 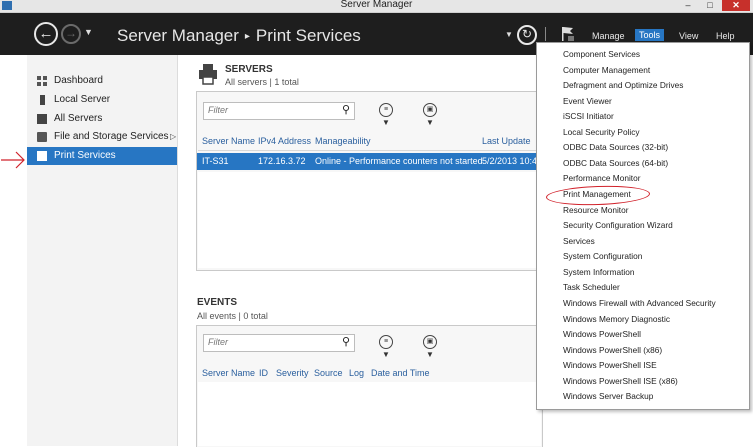 What do you see at coordinates (579, 241) in the screenshot?
I see `tools-menu-item: Services` at bounding box center [579, 241].